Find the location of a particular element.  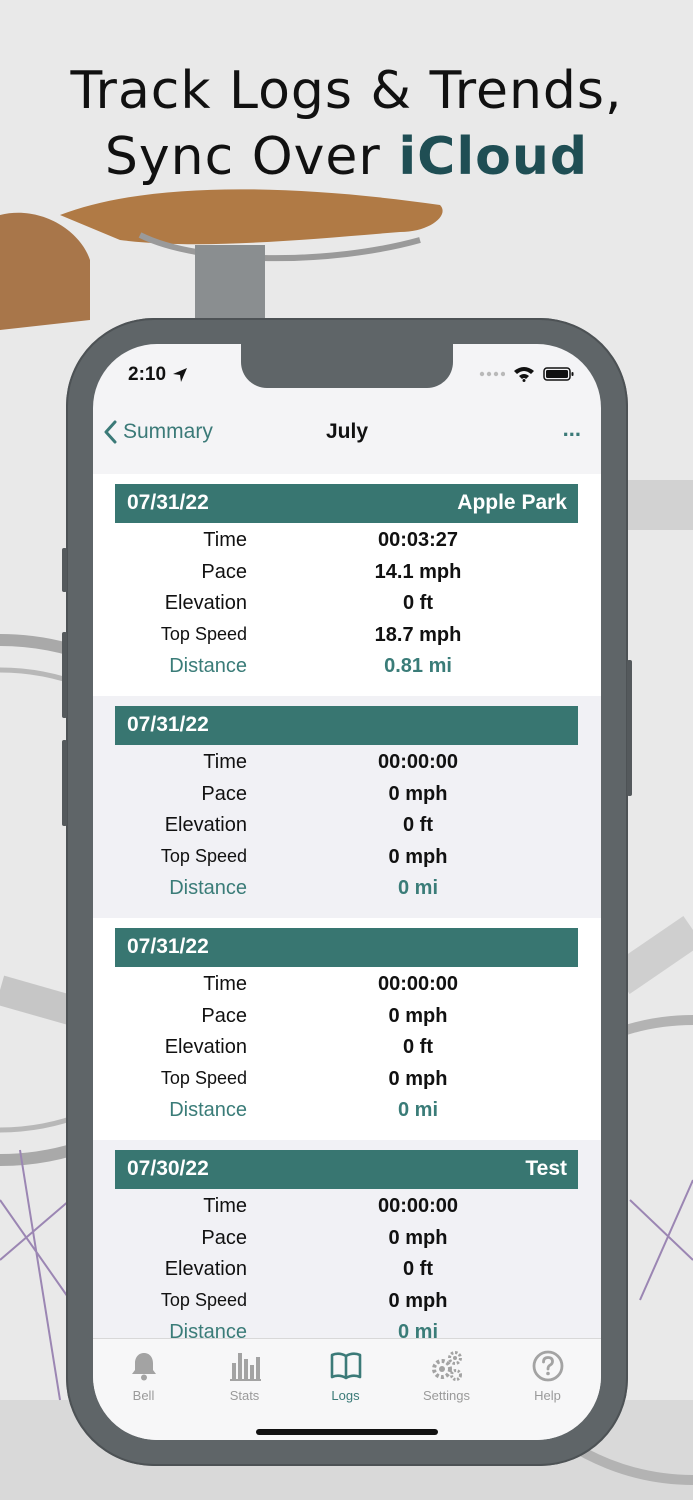

top-speed-row: Top Speed 18.7 mph is located at coordinates (347, 636).